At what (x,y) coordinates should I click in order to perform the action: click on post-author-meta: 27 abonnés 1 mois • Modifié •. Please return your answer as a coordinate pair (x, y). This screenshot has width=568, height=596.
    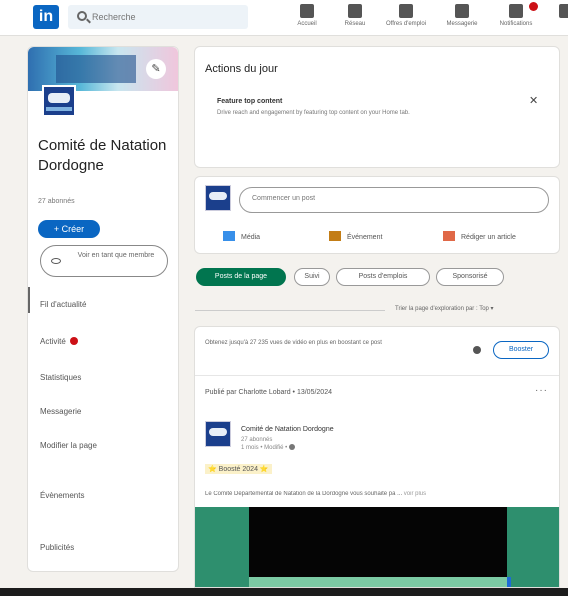
    Looking at the image, I should click on (268, 444).